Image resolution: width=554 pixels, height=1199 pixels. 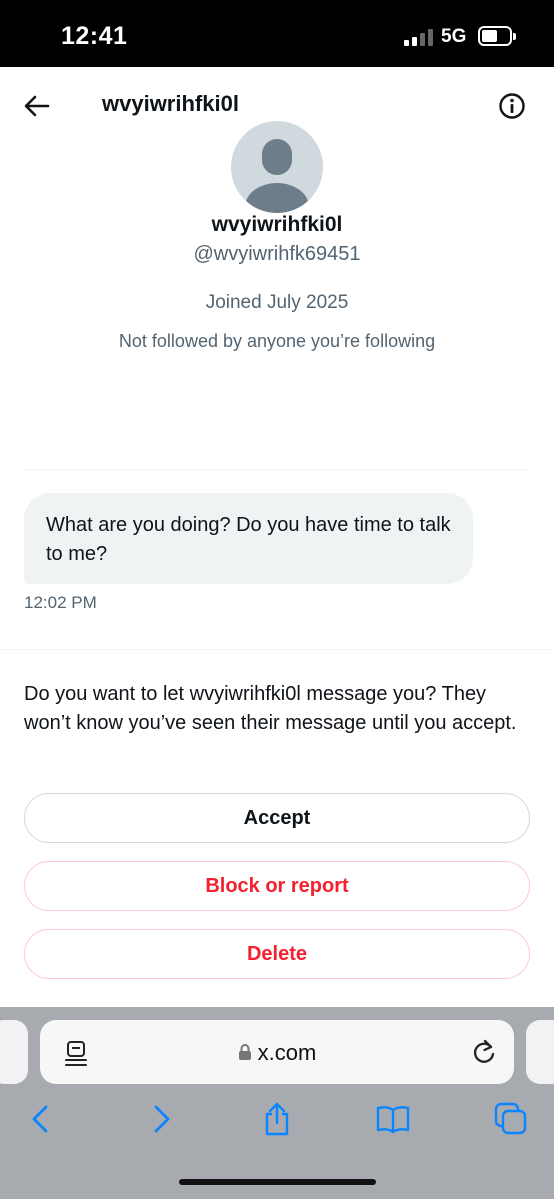 What do you see at coordinates (277, 818) in the screenshot?
I see `accept-button: Accept` at bounding box center [277, 818].